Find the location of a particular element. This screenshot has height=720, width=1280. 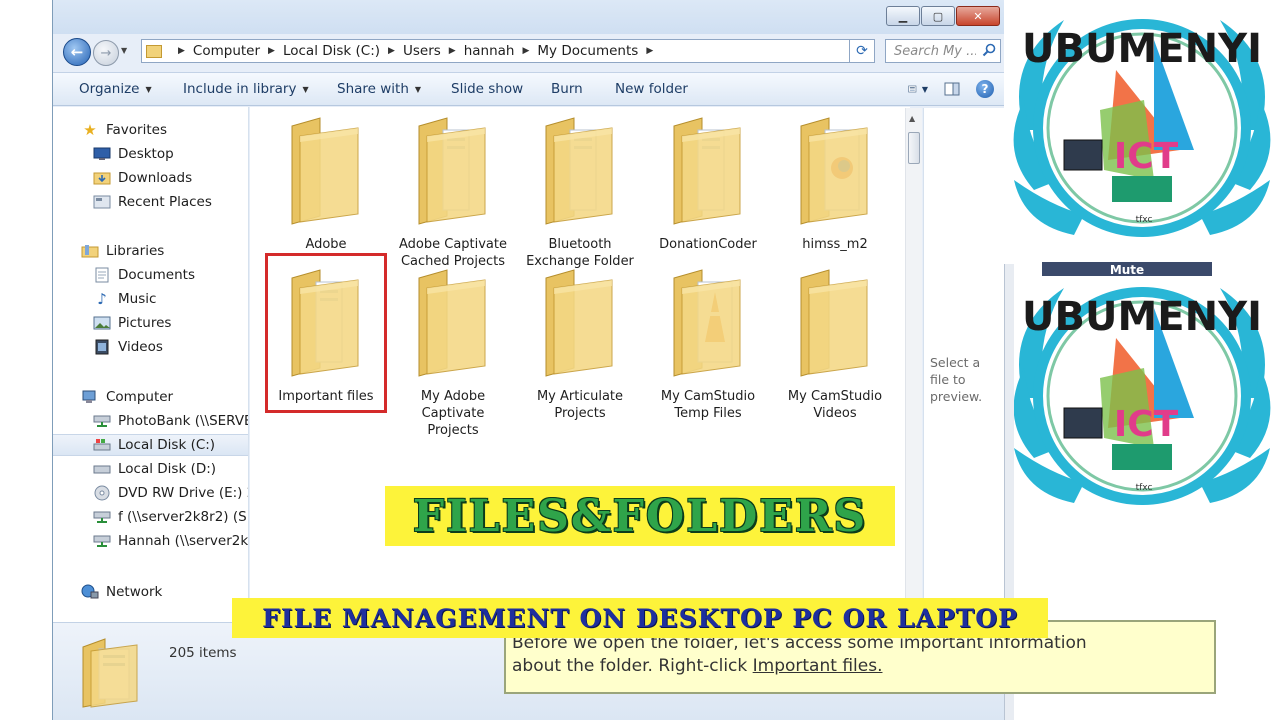

nav-documents: Documents is located at coordinates (150, 275).